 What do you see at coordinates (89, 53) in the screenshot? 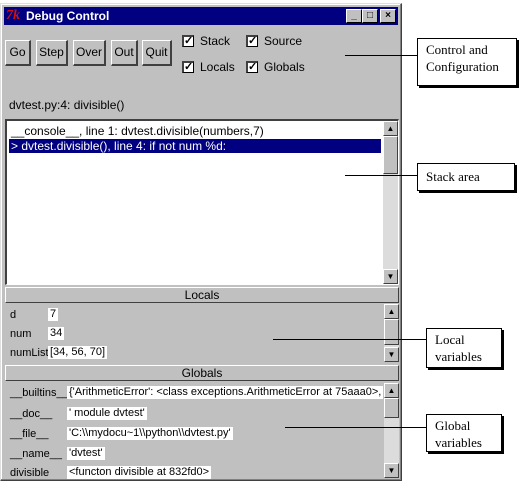
I see `over-button: Over` at bounding box center [89, 53].